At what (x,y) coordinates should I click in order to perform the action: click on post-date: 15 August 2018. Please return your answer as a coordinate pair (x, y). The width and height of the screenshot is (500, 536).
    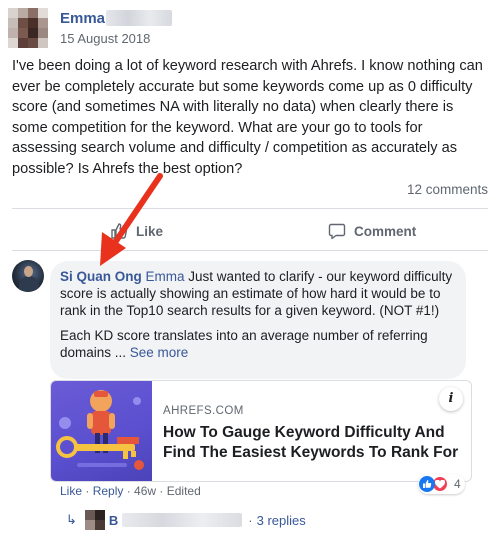
    Looking at the image, I should click on (105, 38).